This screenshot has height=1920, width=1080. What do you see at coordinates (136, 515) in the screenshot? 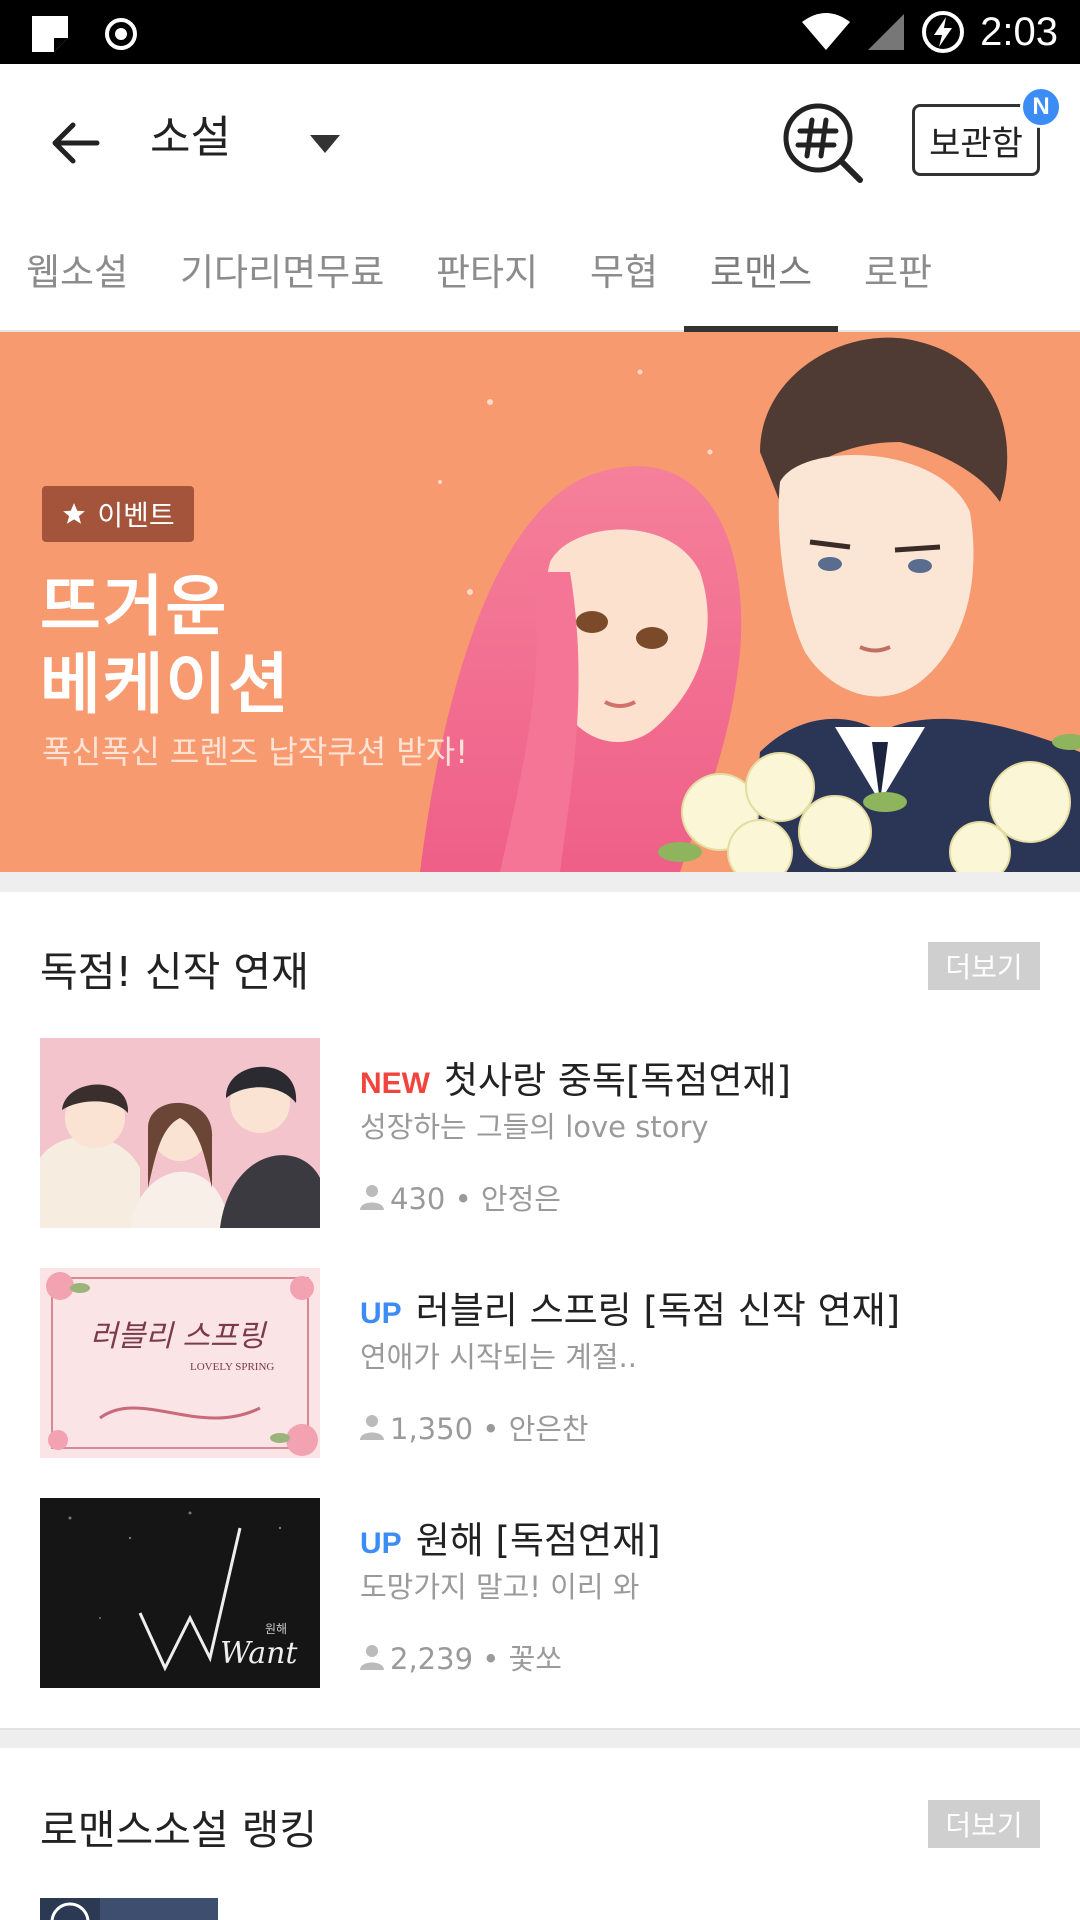
I see `event-badge-label: 이벤트` at bounding box center [136, 515].